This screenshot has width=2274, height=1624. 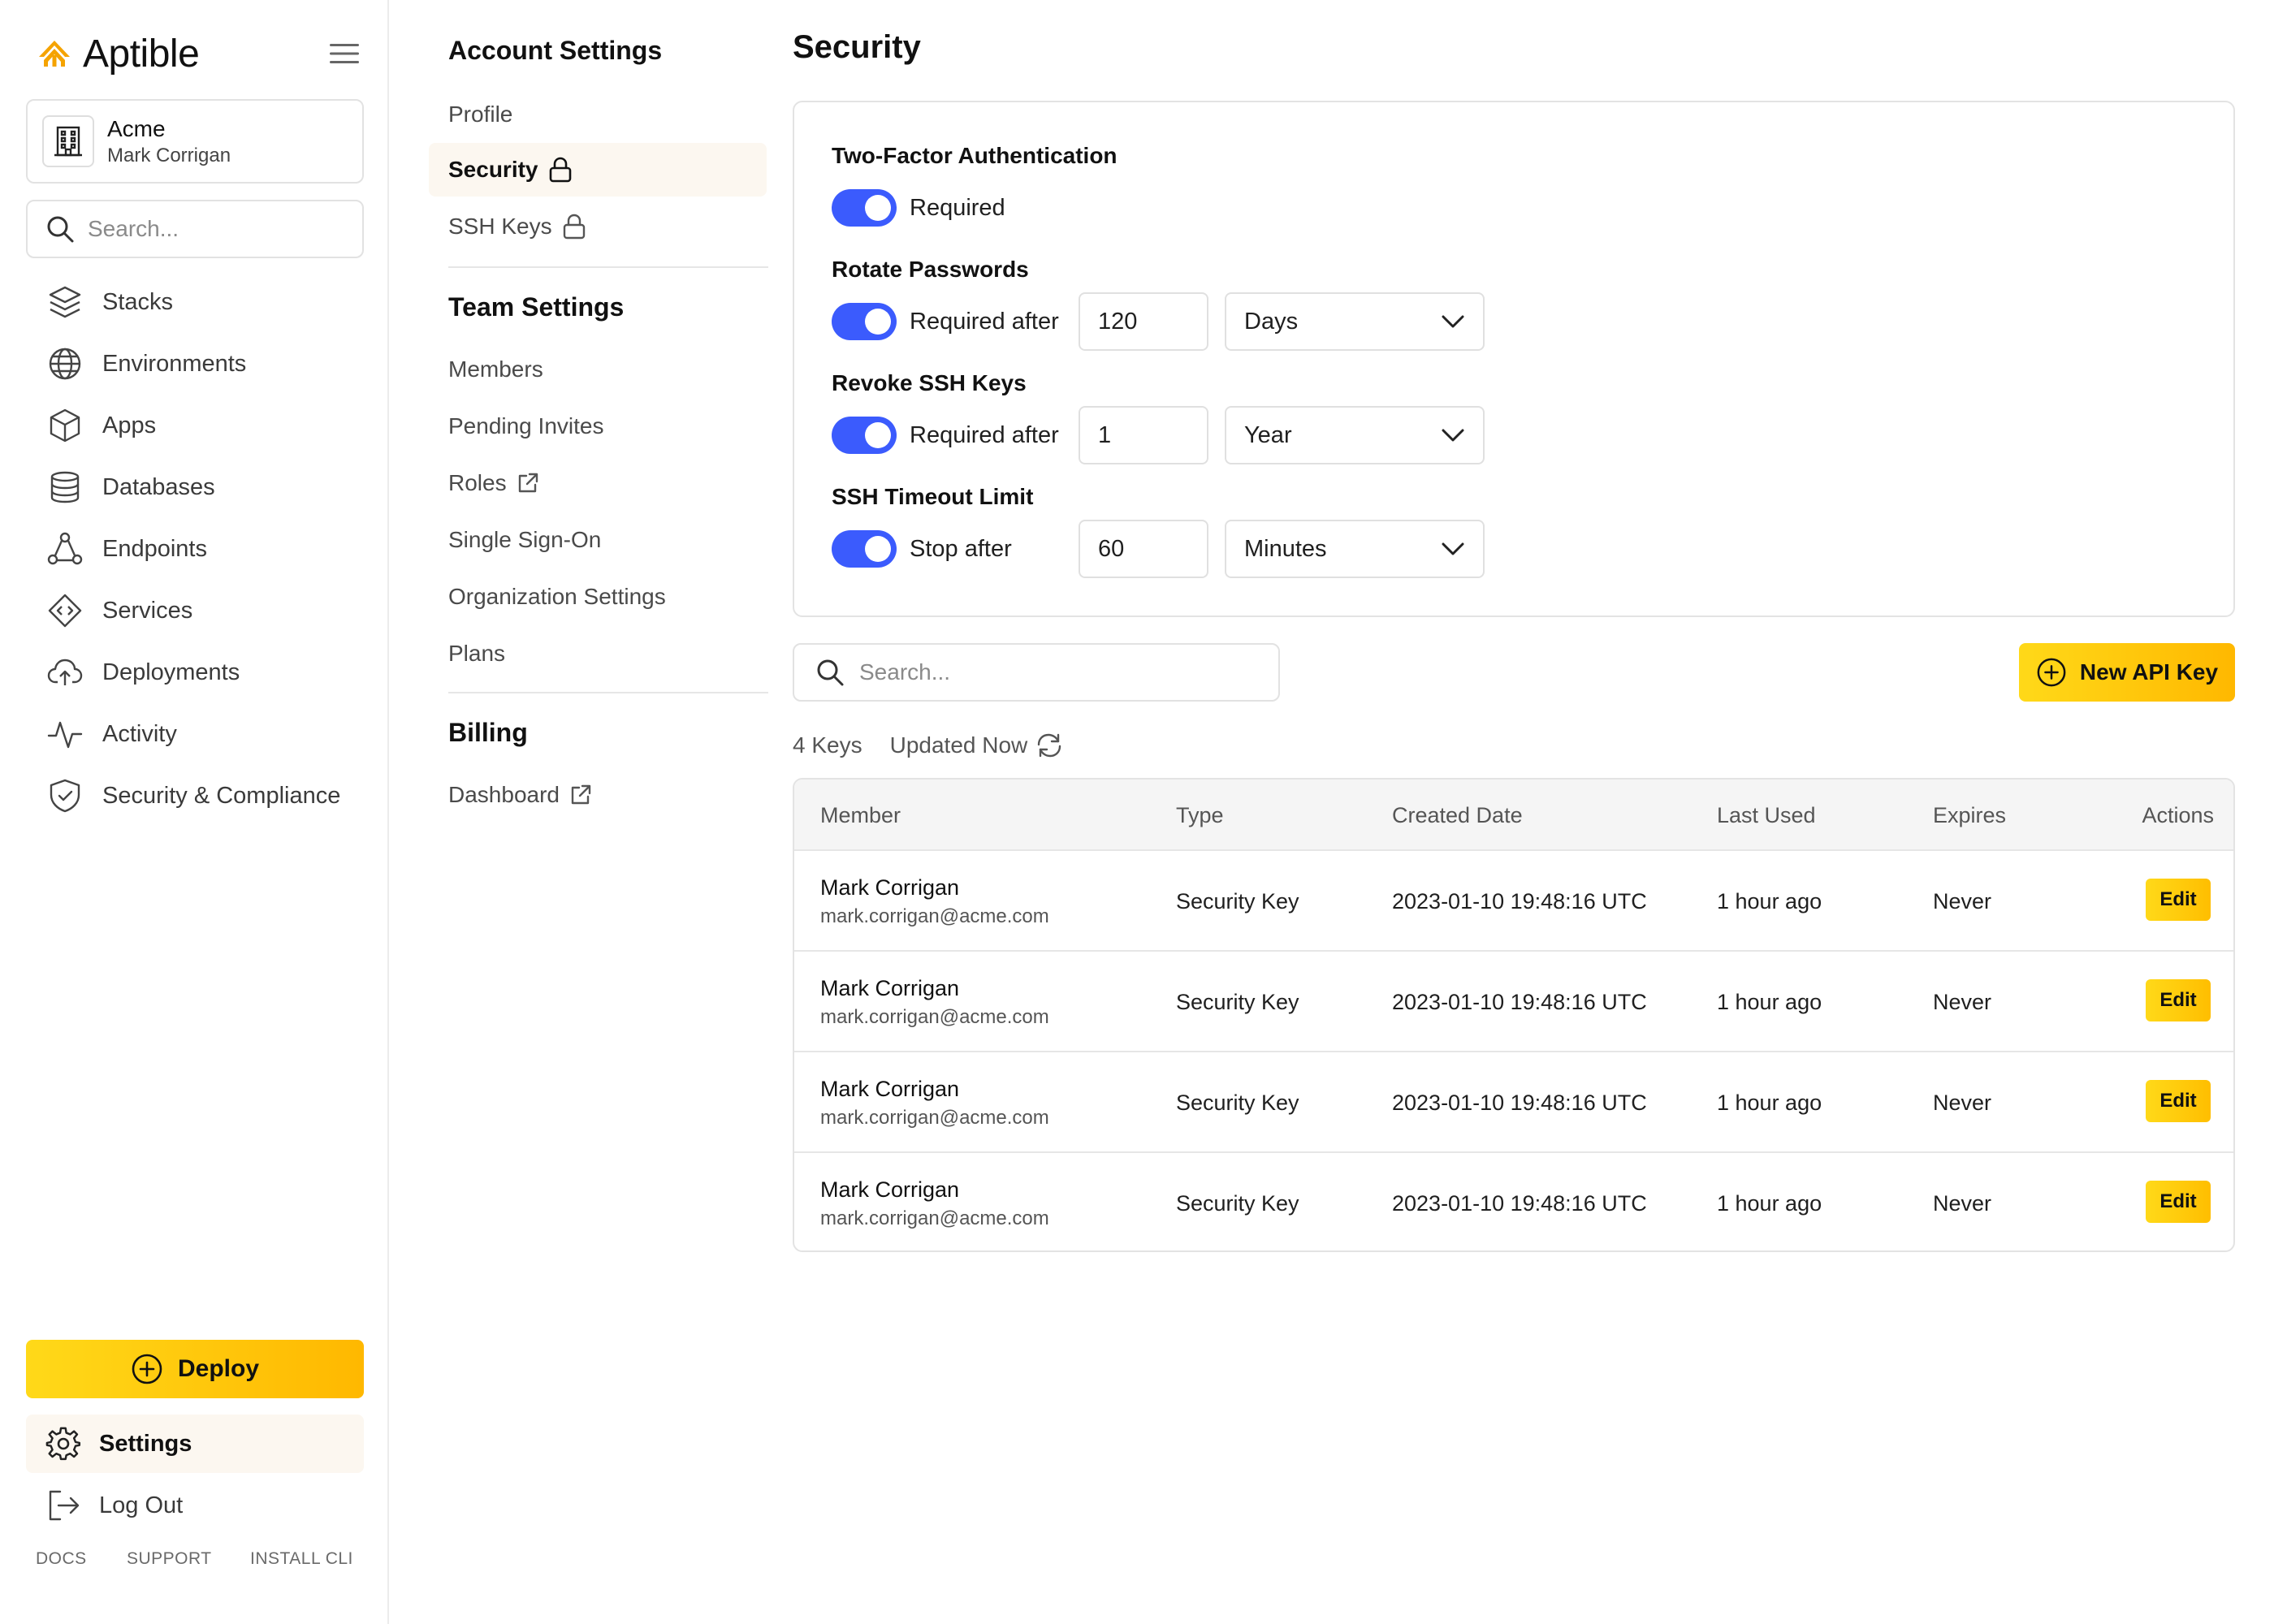 What do you see at coordinates (933, 497) in the screenshot?
I see `ssh-timeout-label: SSH Timeout Limit` at bounding box center [933, 497].